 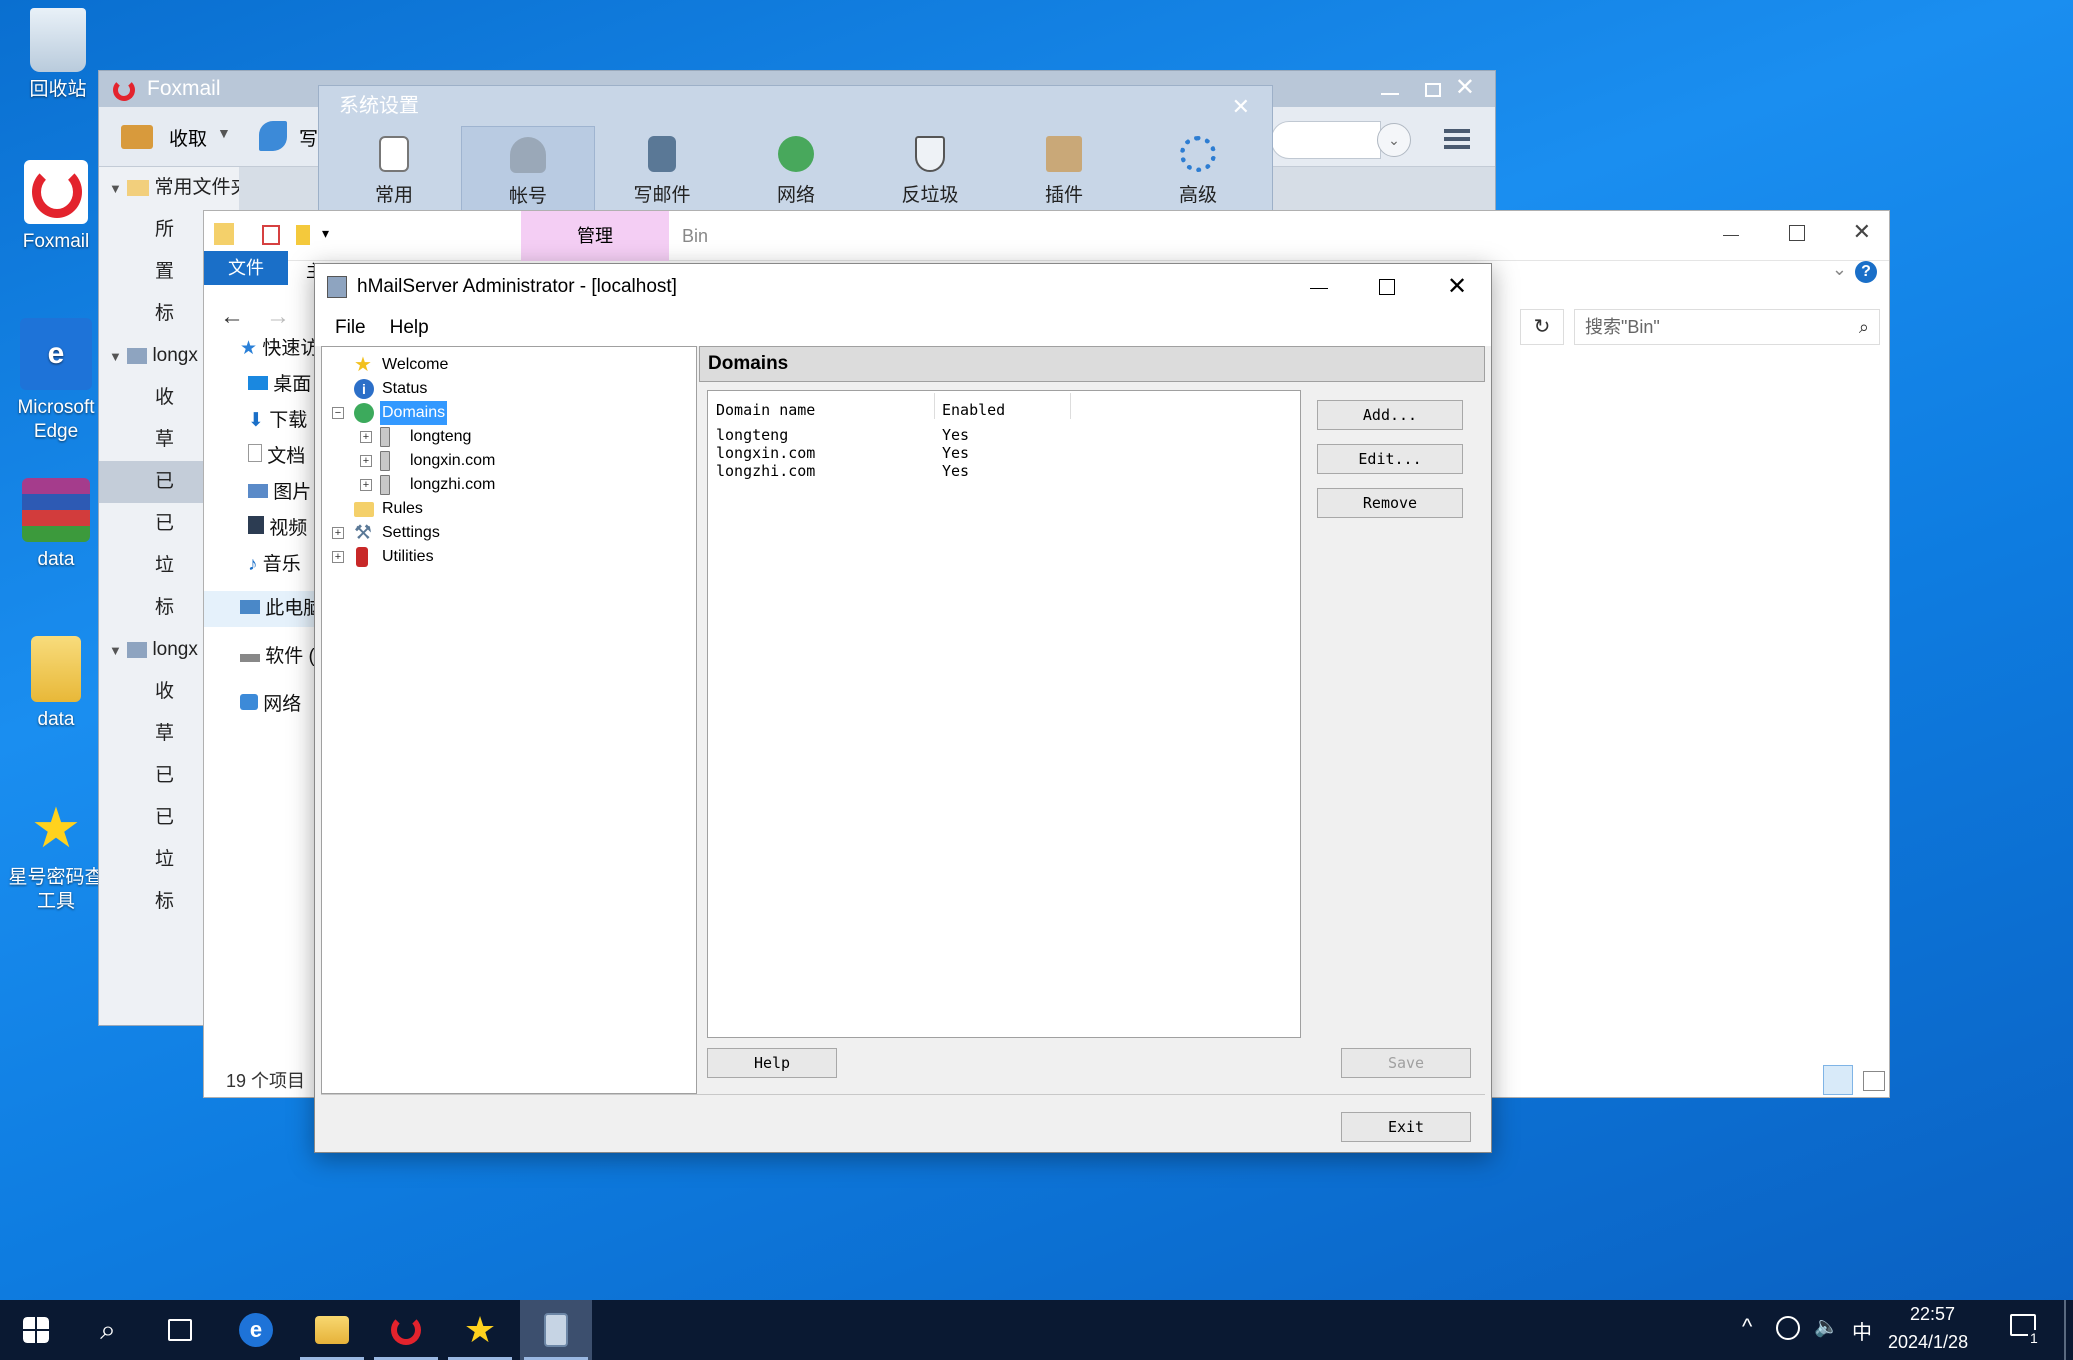 What do you see at coordinates (271, 235) in the screenshot?
I see `properties-icon` at bounding box center [271, 235].